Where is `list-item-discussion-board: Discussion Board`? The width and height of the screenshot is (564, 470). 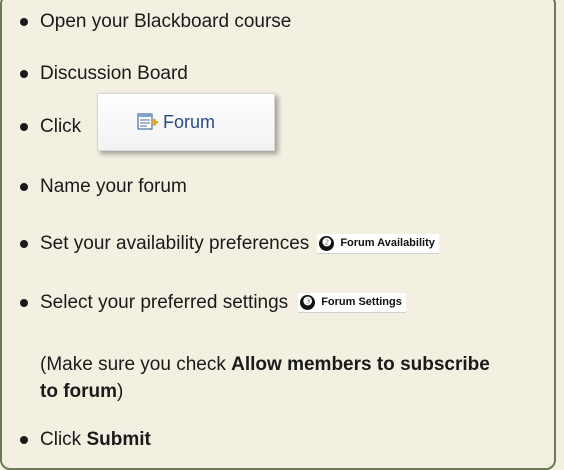
list-item-discussion-board: Discussion Board is located at coordinates (104, 74).